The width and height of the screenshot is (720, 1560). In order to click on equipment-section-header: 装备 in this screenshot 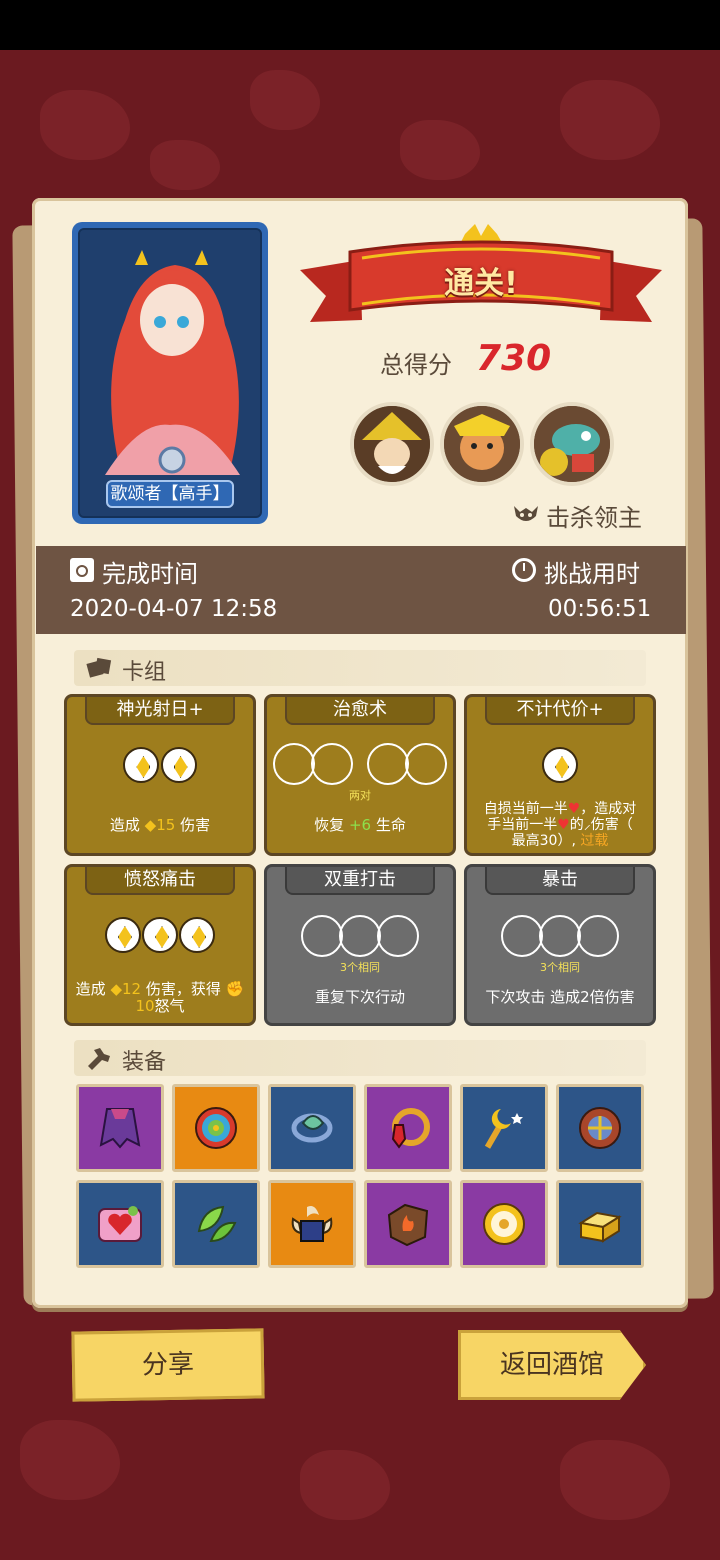, I will do `click(360, 1058)`.